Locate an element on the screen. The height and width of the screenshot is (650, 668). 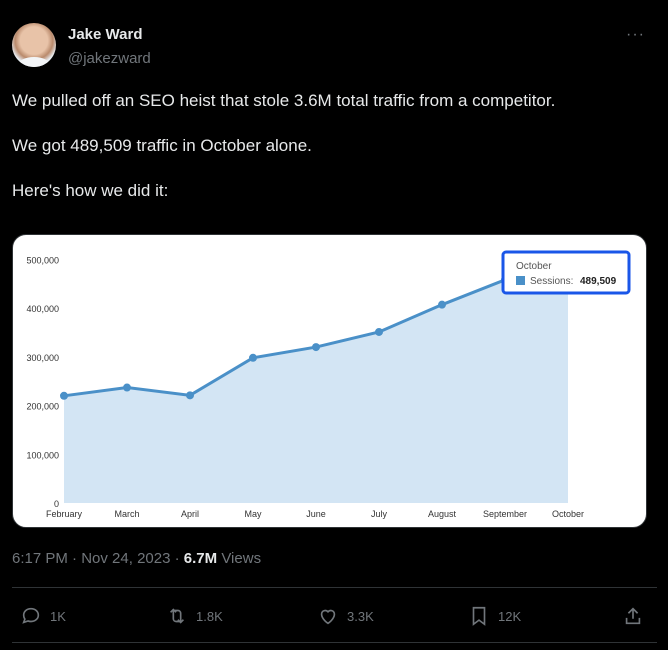
tweet-meta: 6:17 PM · Nov 24, 2023 · 6.7M Views is located at coordinates (136, 558).